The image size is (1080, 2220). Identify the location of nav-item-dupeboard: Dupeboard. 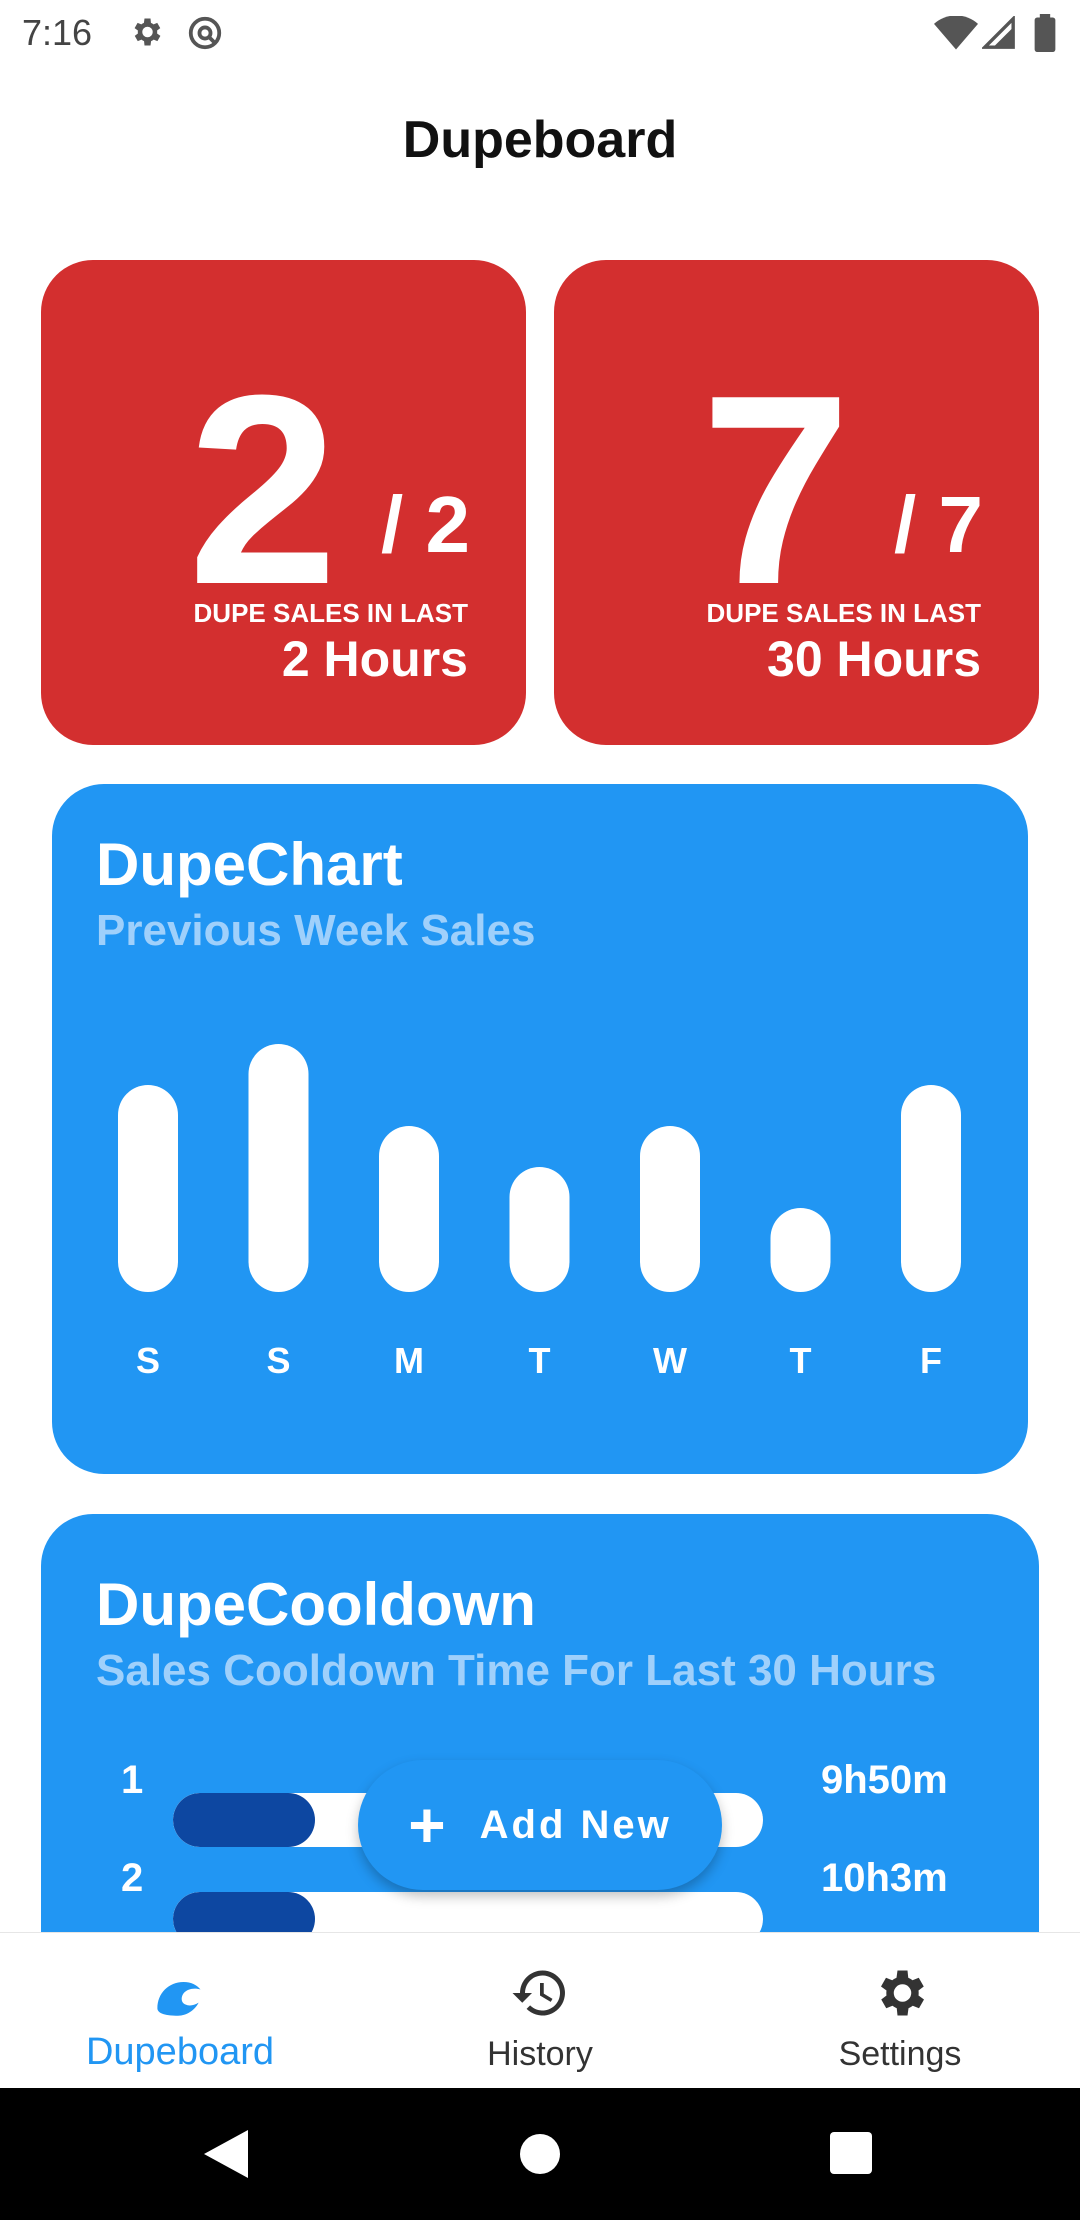
(180, 2011).